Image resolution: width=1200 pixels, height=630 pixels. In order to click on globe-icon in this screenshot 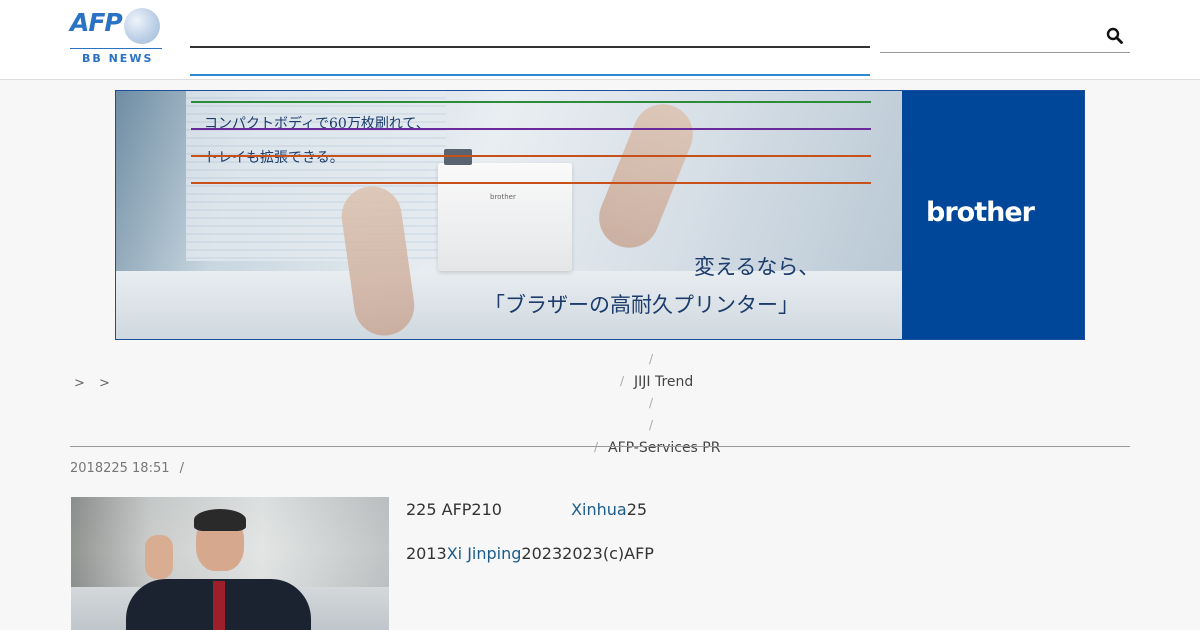, I will do `click(142, 26)`.